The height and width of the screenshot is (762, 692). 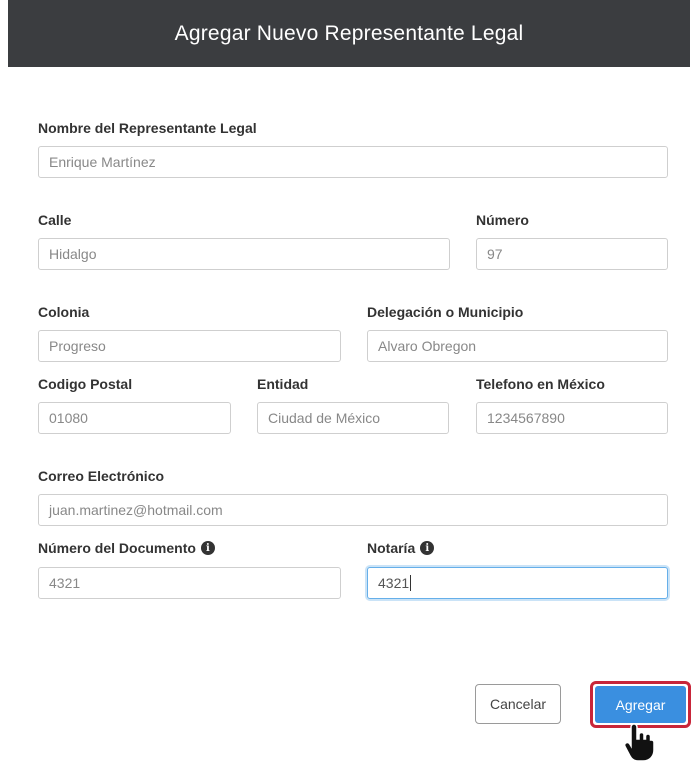 I want to click on codigo-postal-value: 01080, so click(x=68, y=418).